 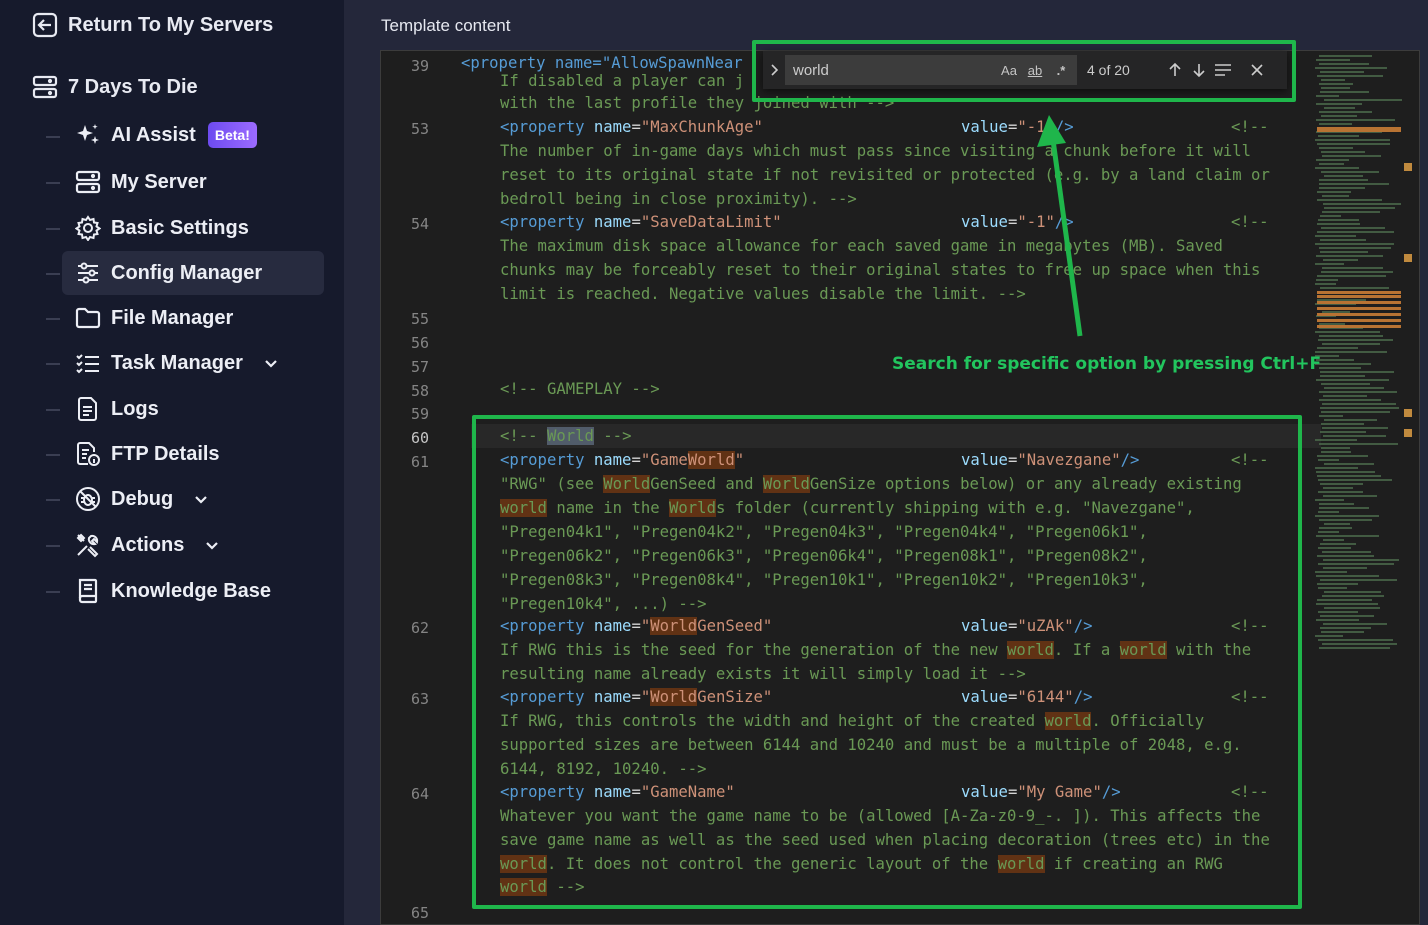 I want to click on sidebar-item-knowledge-base: Knowledge Base, so click(x=193, y=591).